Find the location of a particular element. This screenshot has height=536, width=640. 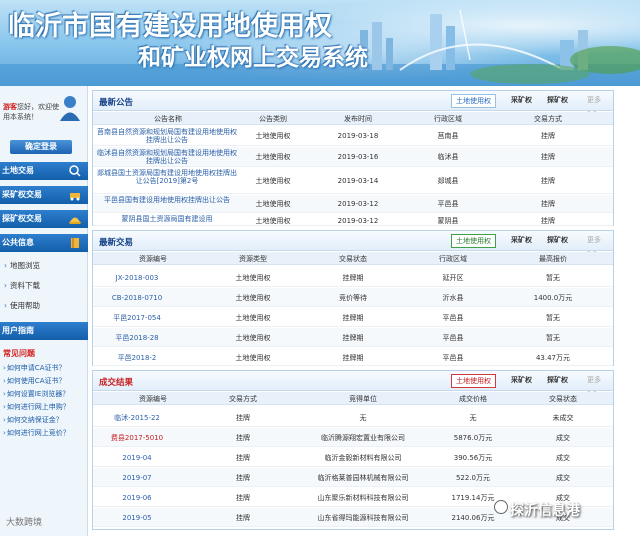

announcement-date: 2019-03-14 is located at coordinates (358, 181).